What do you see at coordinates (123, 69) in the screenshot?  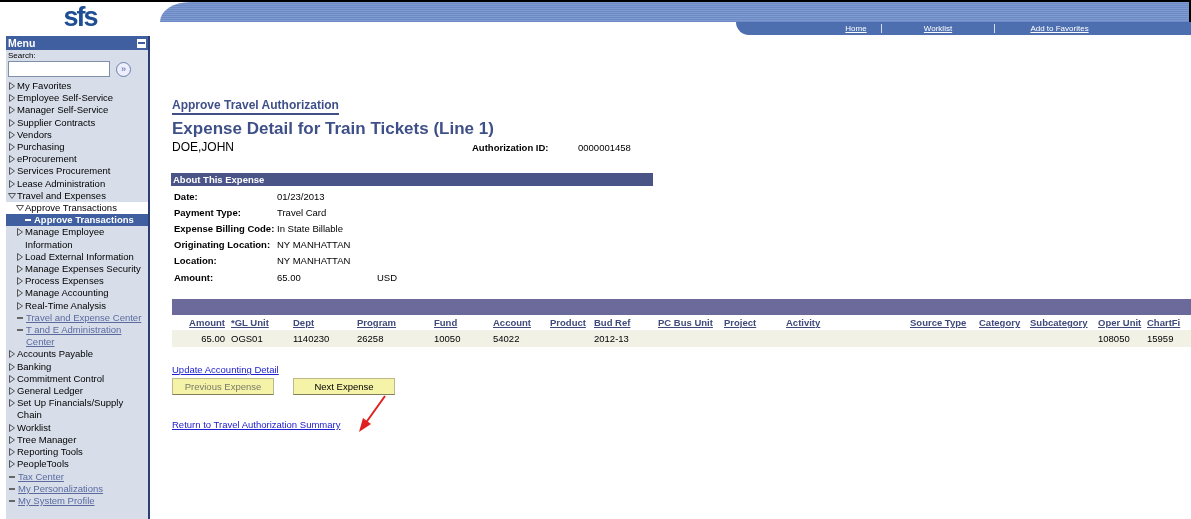 I see `search-go-button: »` at bounding box center [123, 69].